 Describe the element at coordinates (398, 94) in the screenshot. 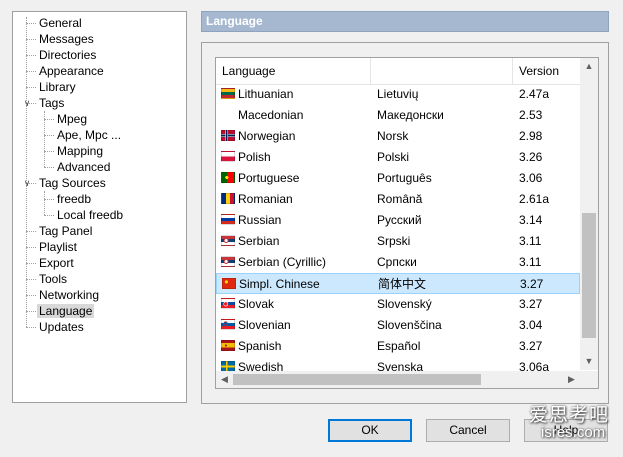

I see `list-item: Lithuanian Lietuvių 2.47a` at that location.